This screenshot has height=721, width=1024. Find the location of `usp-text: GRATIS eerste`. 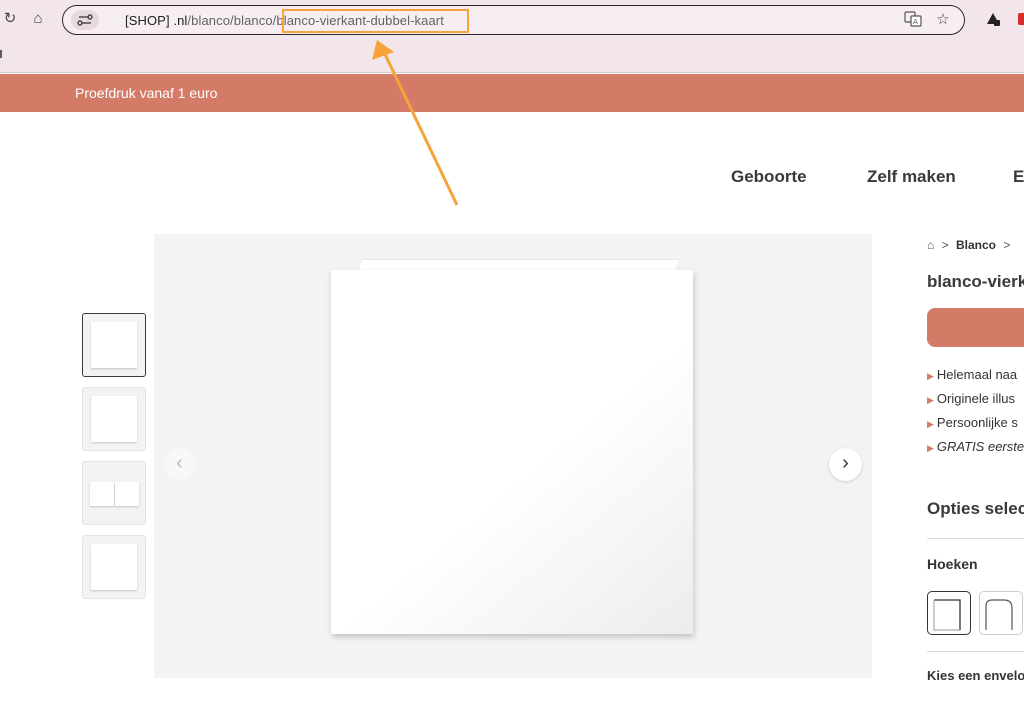

usp-text: GRATIS eerste is located at coordinates (980, 446).